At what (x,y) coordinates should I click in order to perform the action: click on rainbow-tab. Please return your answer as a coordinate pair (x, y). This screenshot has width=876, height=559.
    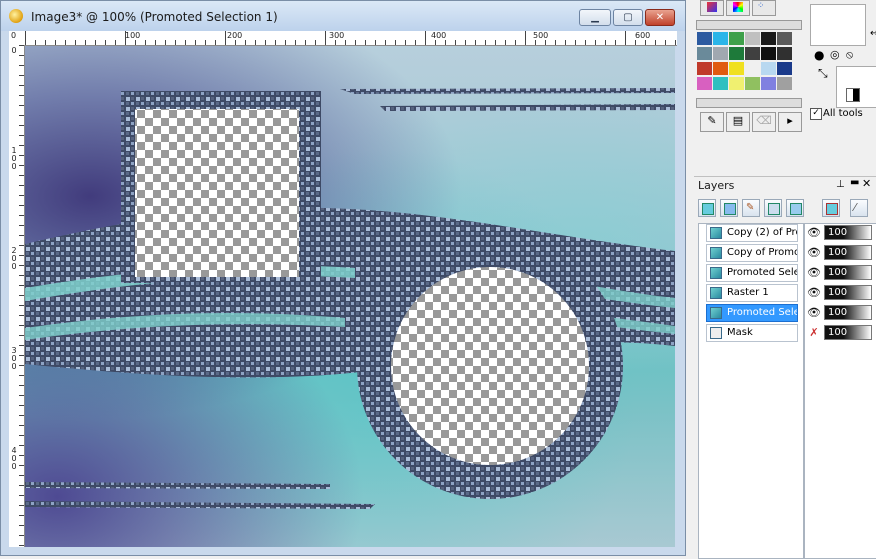
    Looking at the image, I should click on (738, 8).